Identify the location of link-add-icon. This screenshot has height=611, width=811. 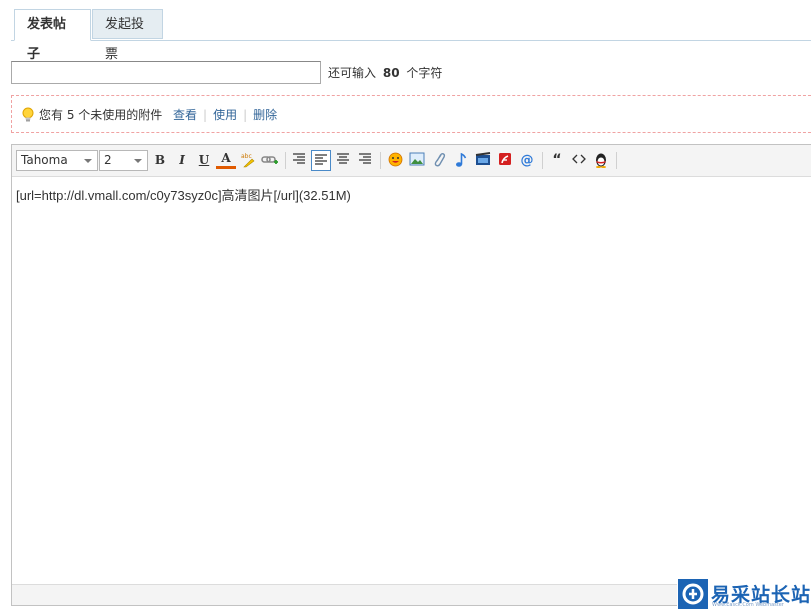
(269, 160).